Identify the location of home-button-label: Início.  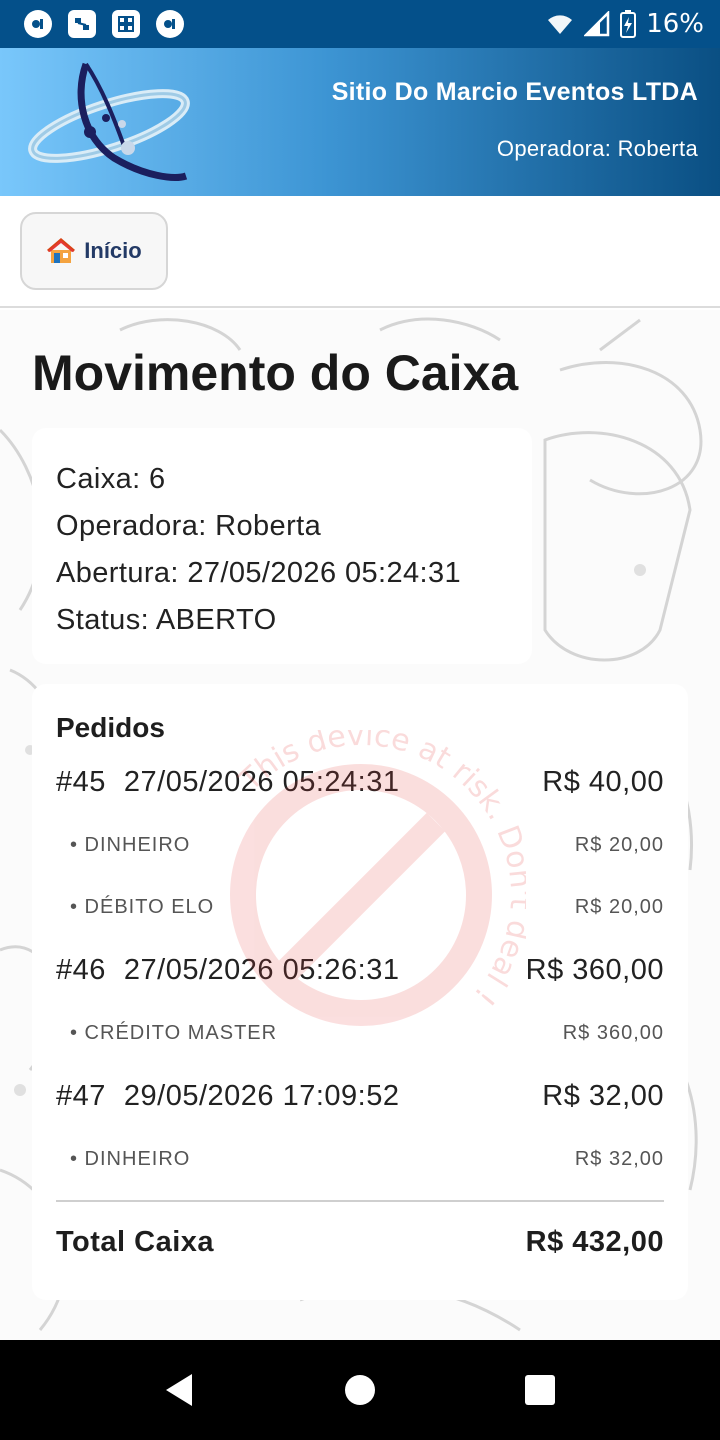
(113, 250).